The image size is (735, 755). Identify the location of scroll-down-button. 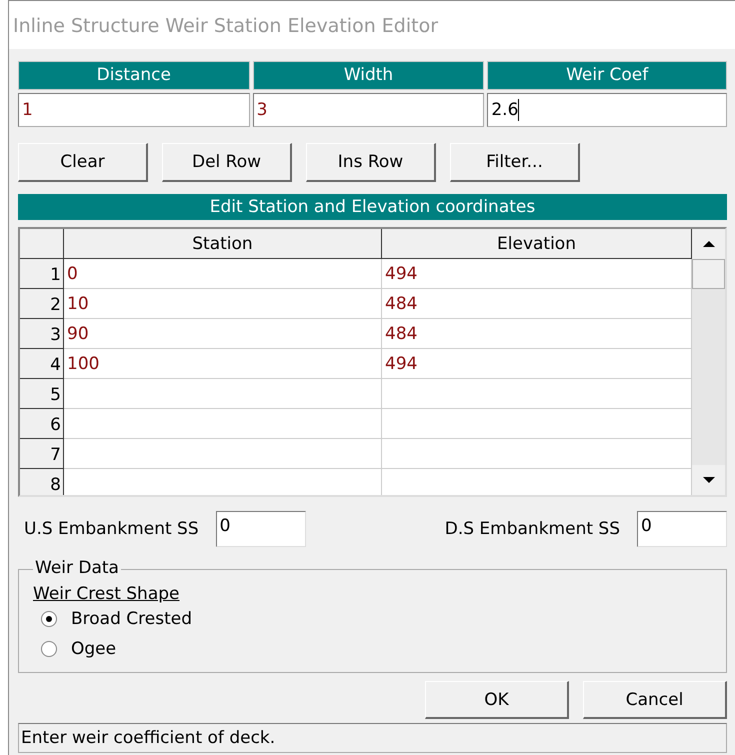
(708, 480).